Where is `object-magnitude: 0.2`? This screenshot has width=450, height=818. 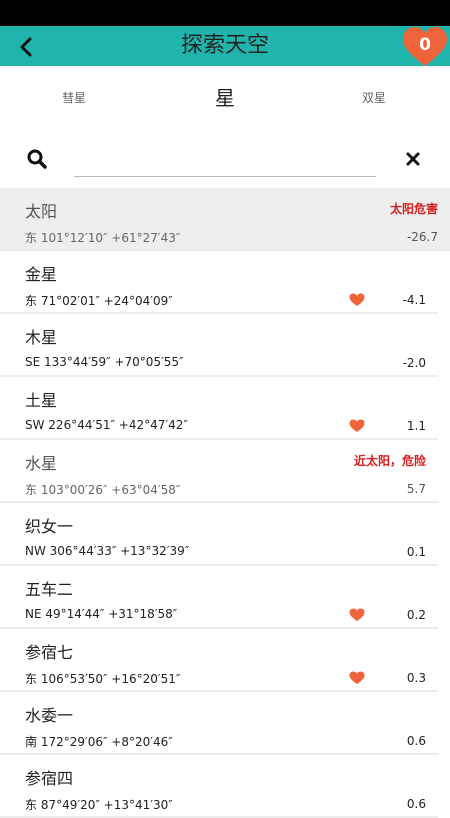
object-magnitude: 0.2 is located at coordinates (416, 615).